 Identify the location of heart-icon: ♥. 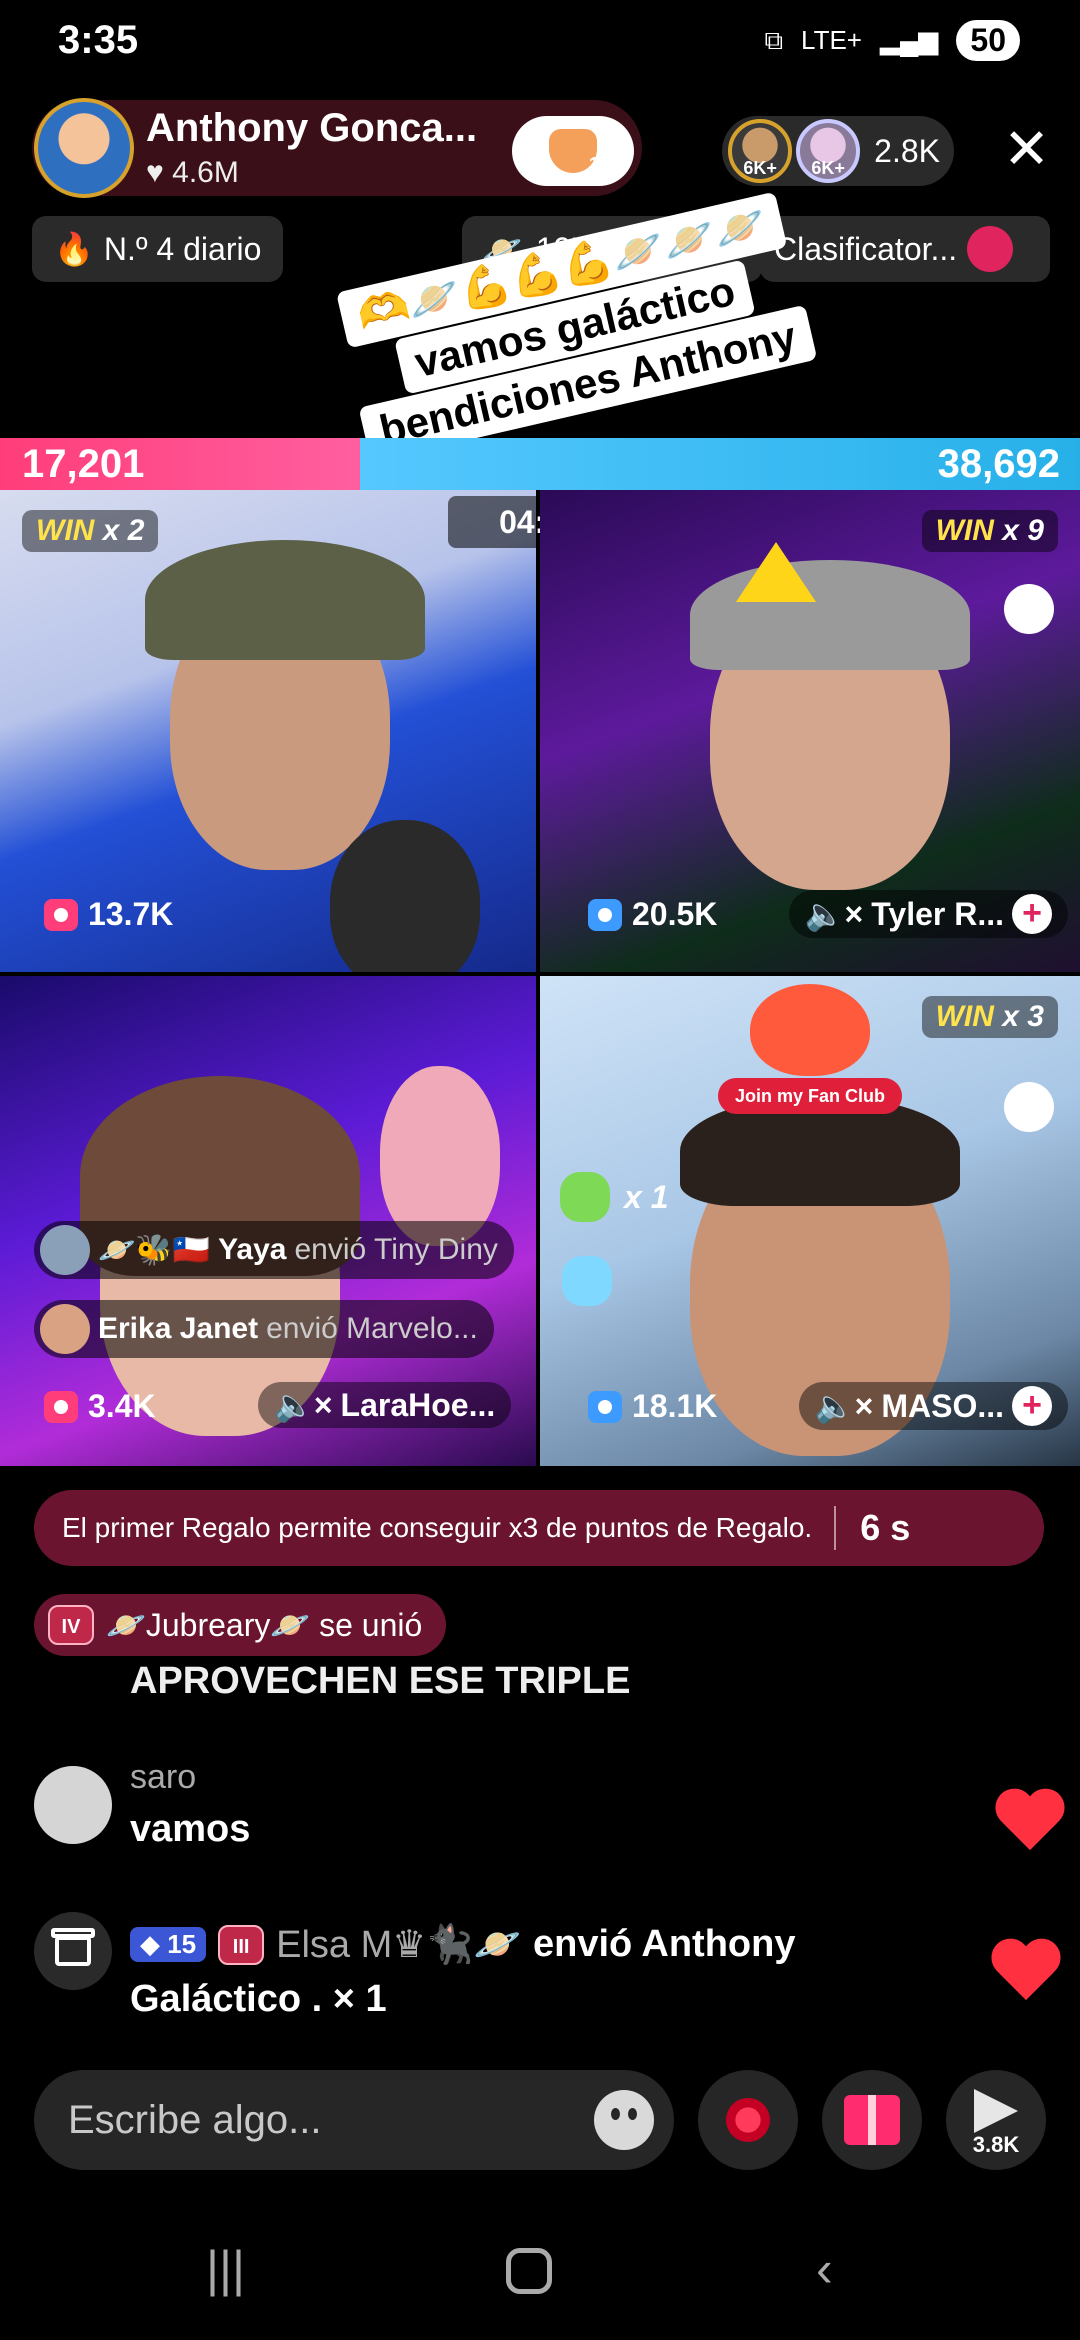
(155, 172).